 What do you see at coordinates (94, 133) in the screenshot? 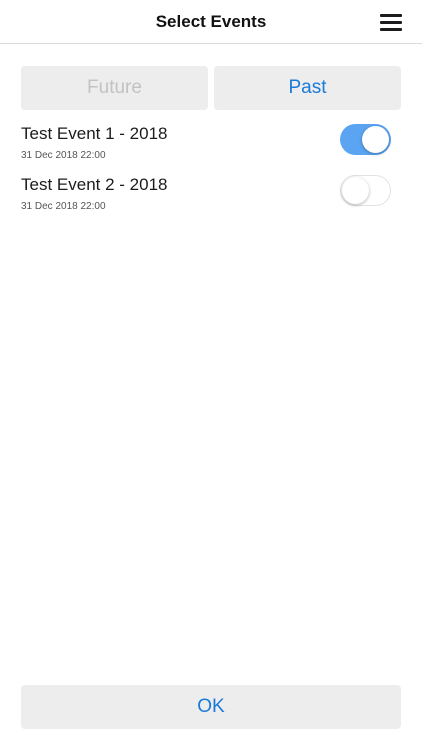
I see `event-title: Test Event 1 - 2018` at bounding box center [94, 133].